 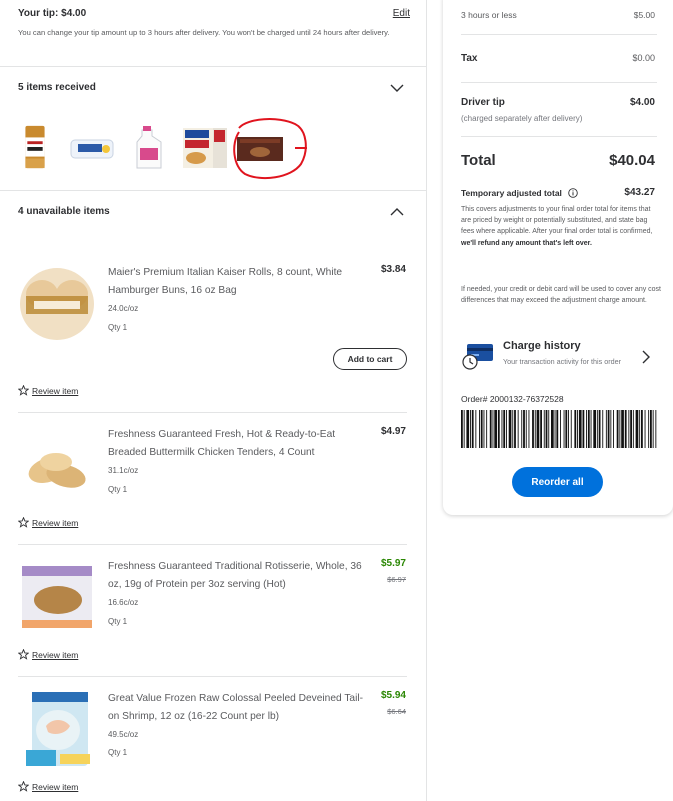 What do you see at coordinates (397, 88) in the screenshot?
I see `chevron-down-icon` at bounding box center [397, 88].